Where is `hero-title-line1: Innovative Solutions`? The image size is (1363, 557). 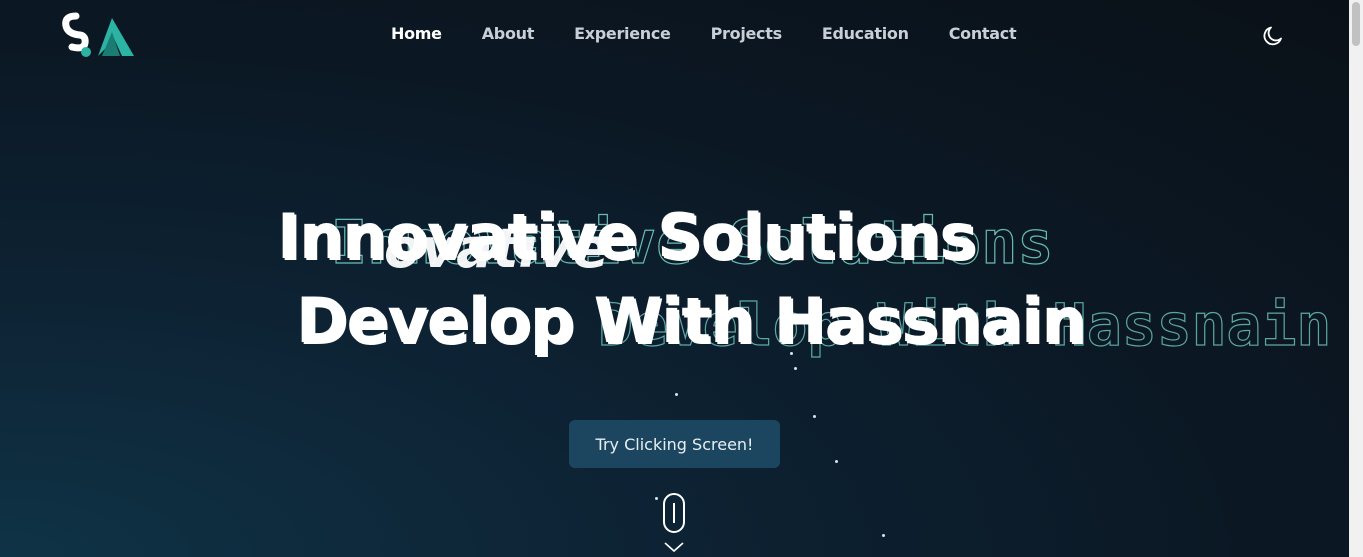 hero-title-line1: Innovative Solutions is located at coordinates (626, 236).